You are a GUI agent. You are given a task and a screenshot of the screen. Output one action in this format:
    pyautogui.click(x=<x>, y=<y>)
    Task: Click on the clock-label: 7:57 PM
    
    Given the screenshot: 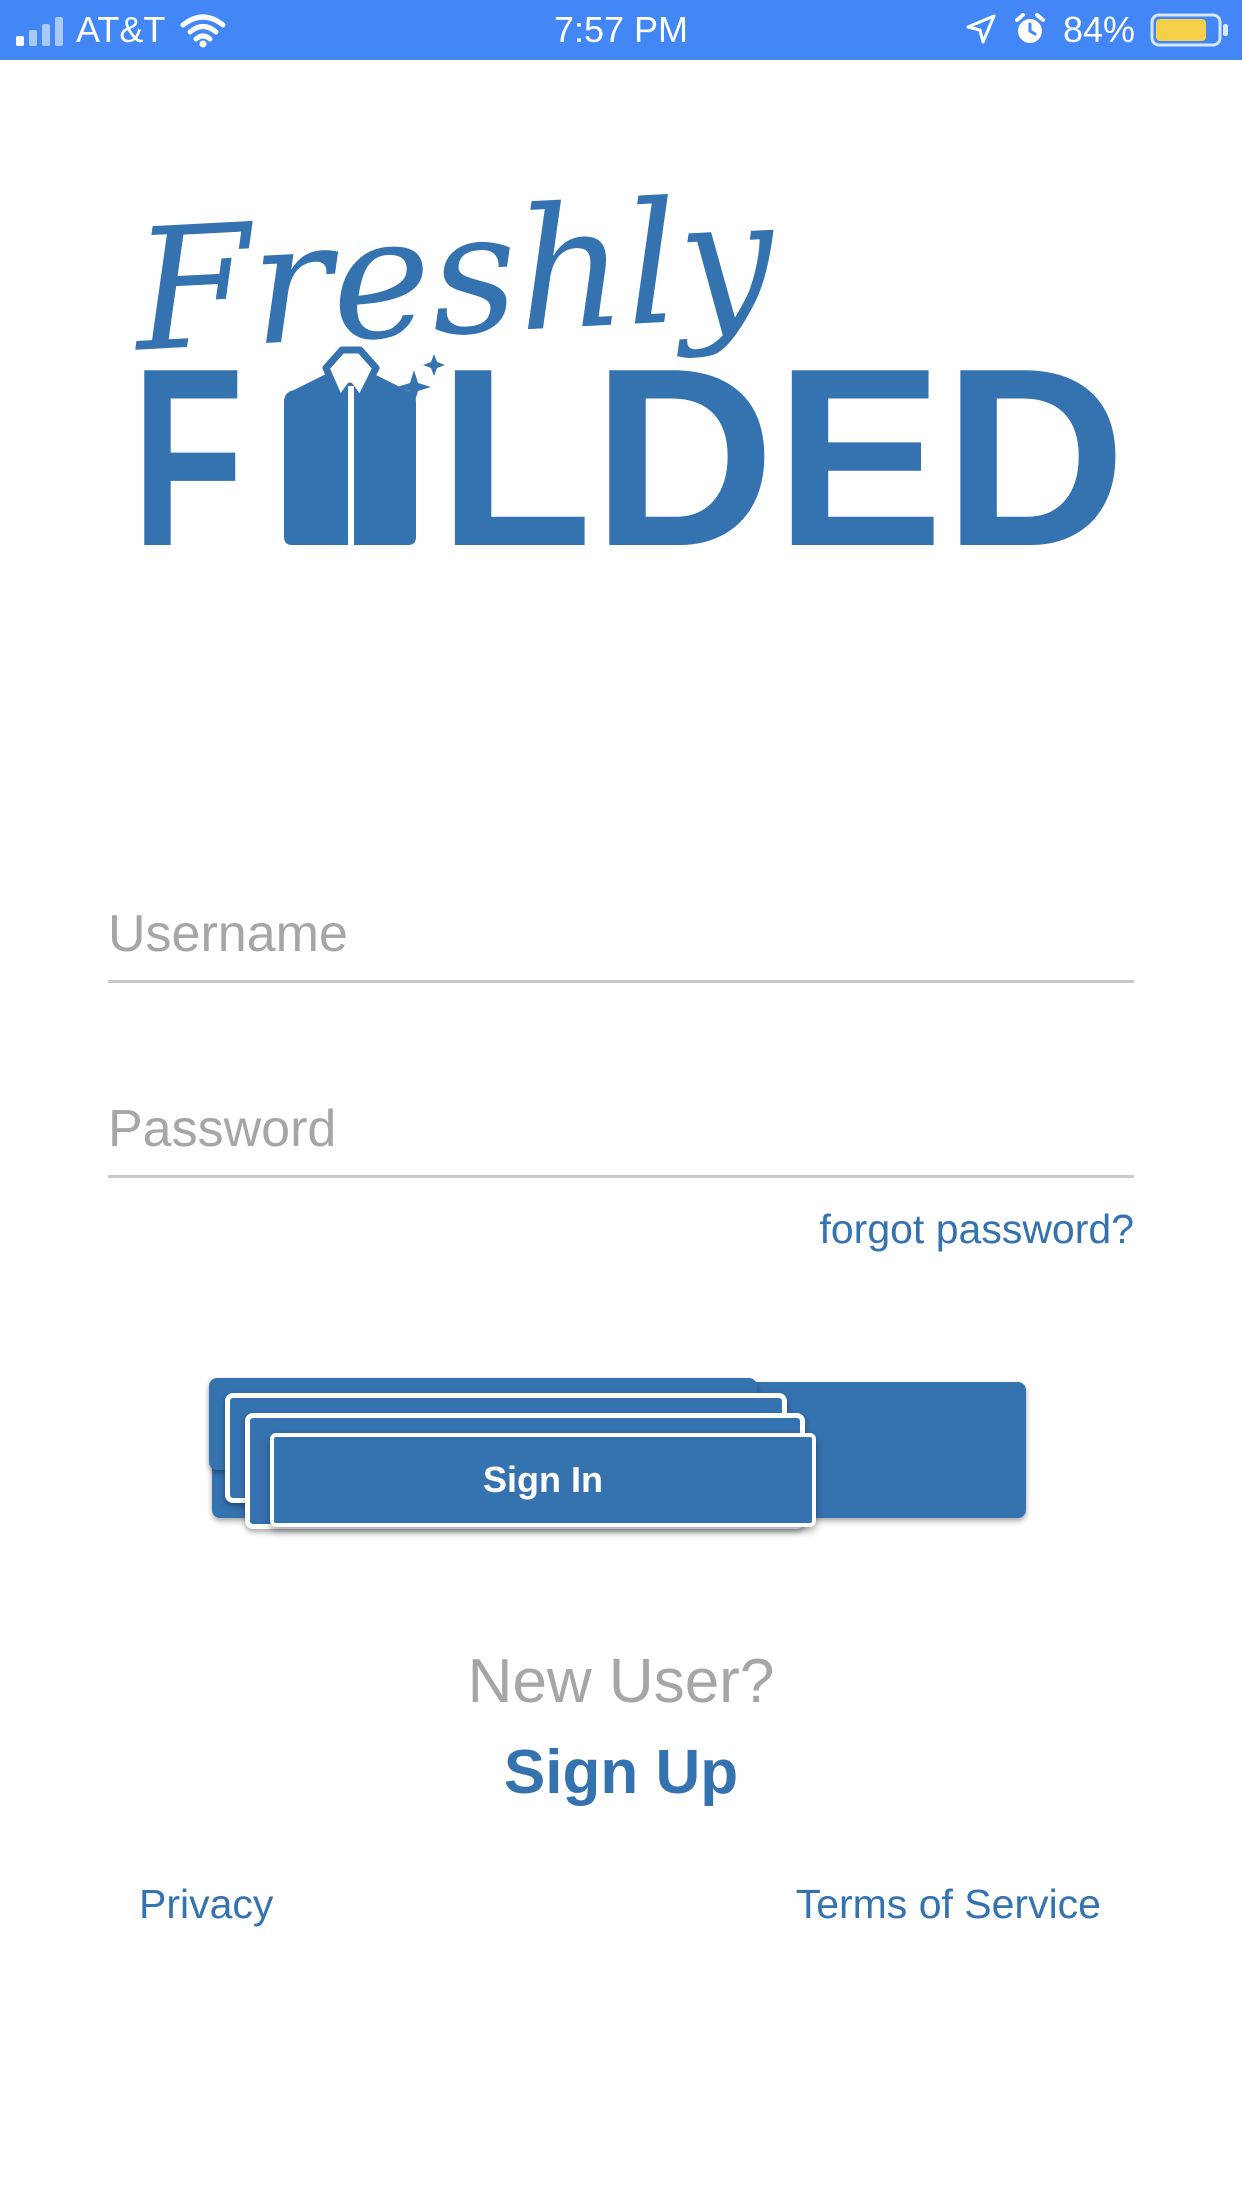 What is the action you would take?
    pyautogui.click(x=621, y=29)
    